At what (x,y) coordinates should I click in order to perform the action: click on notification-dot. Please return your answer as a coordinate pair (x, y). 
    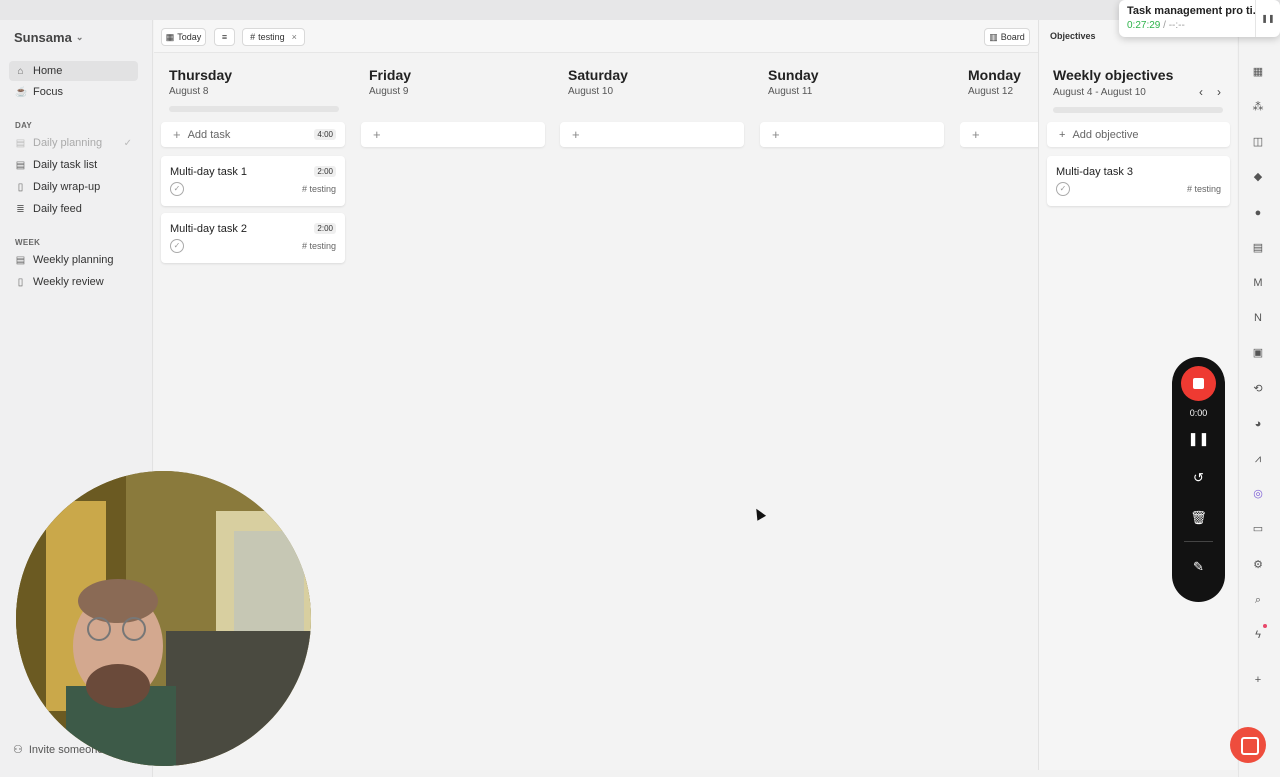
    Looking at the image, I should click on (1265, 626).